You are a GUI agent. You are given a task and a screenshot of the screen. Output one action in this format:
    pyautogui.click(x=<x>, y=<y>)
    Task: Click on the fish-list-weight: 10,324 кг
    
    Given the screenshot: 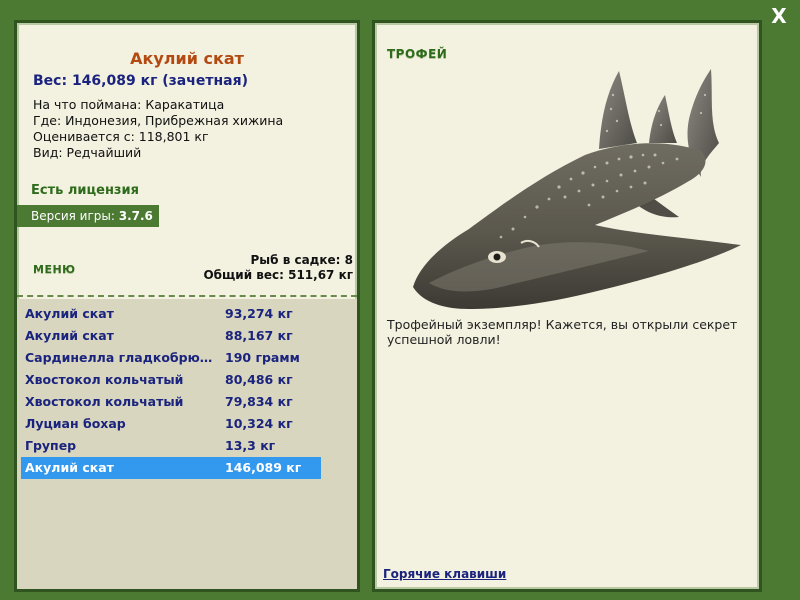 What is the action you would take?
    pyautogui.click(x=259, y=423)
    